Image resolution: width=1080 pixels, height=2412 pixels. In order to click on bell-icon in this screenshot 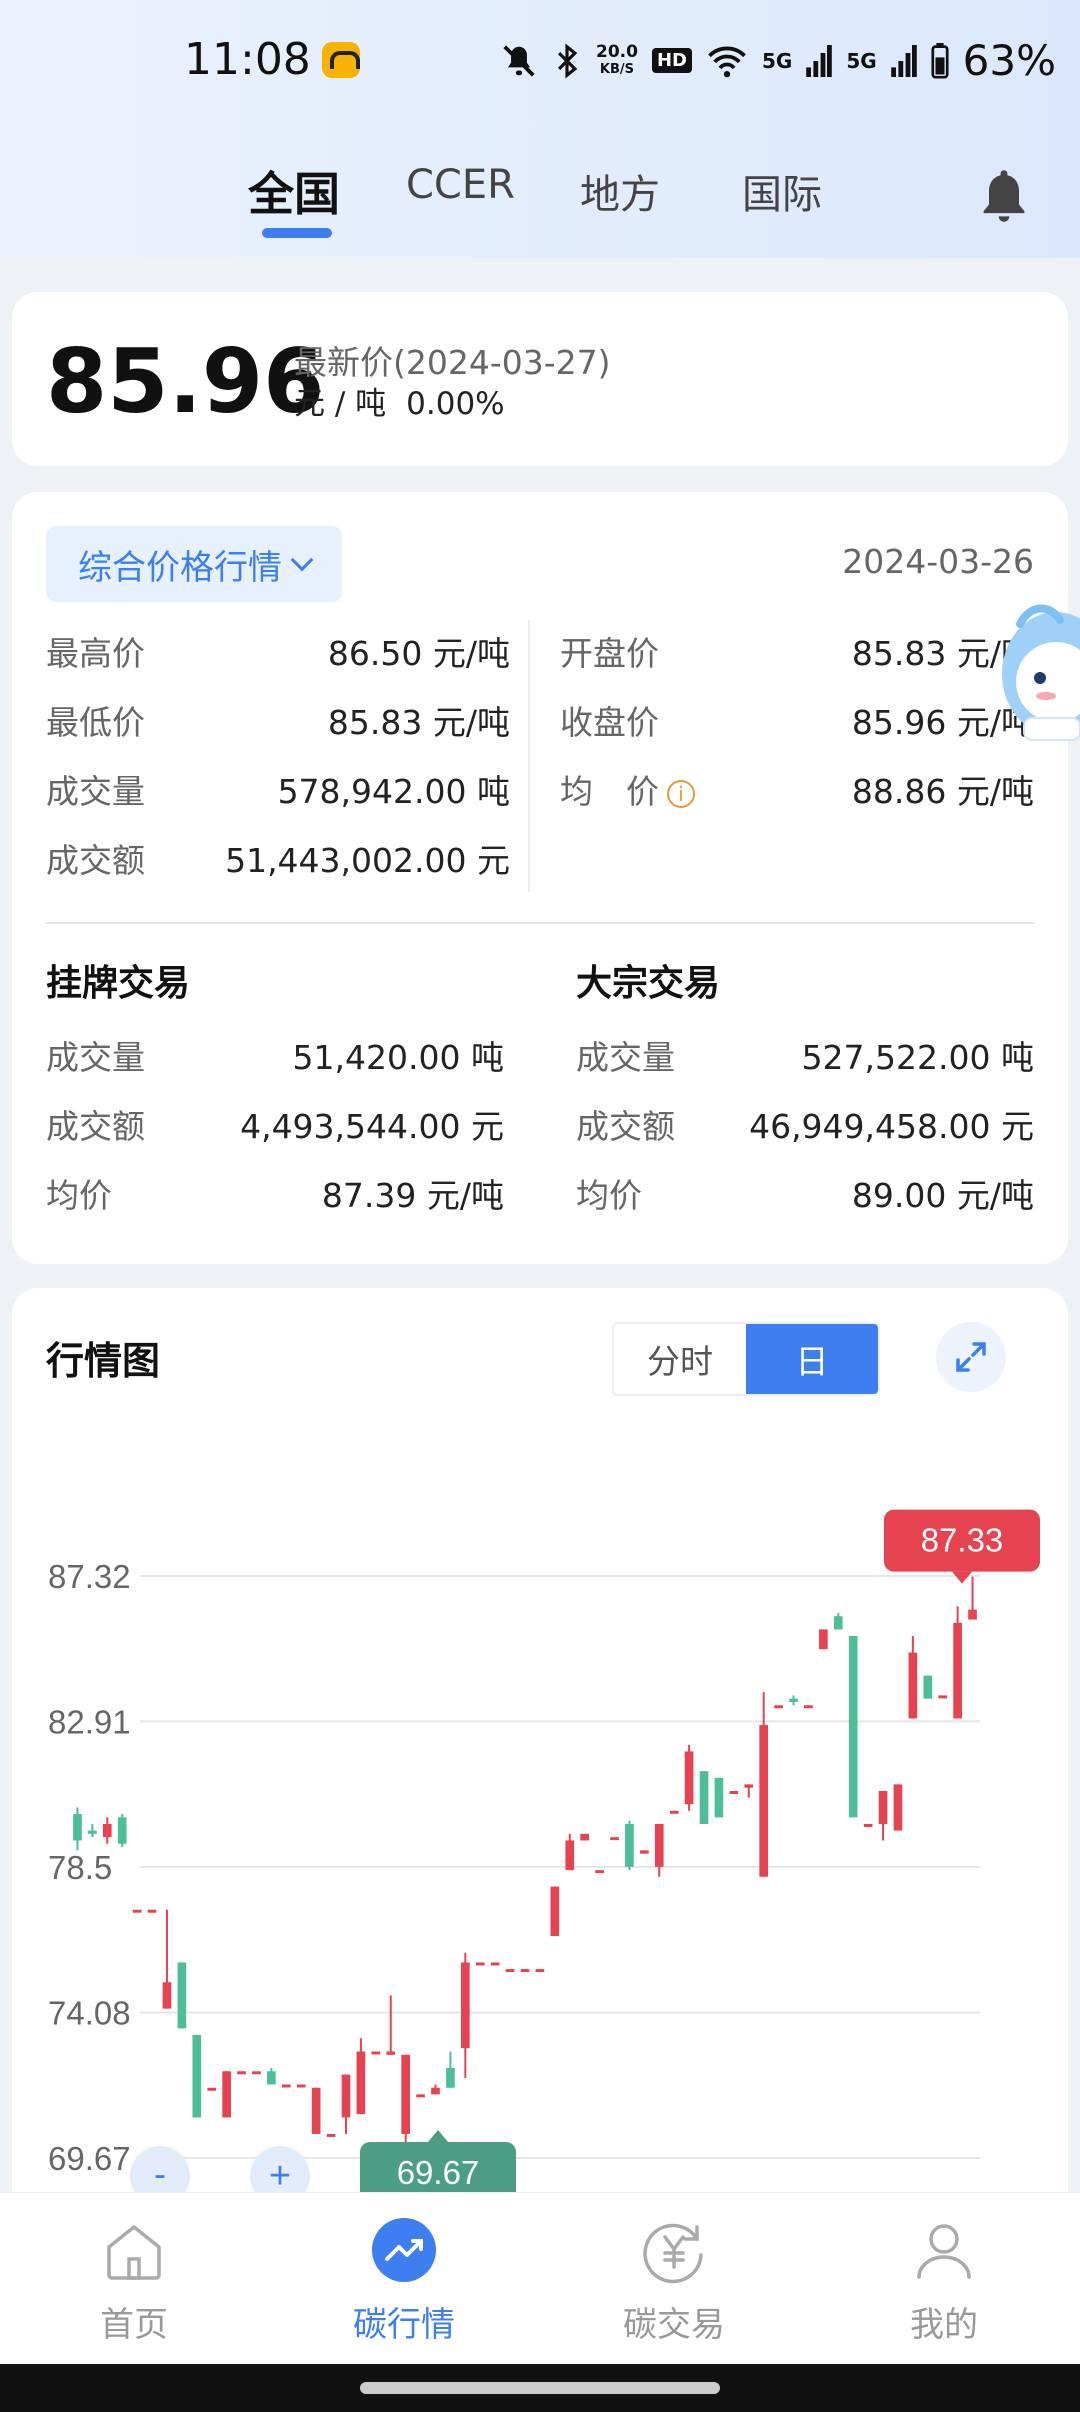, I will do `click(1004, 196)`.